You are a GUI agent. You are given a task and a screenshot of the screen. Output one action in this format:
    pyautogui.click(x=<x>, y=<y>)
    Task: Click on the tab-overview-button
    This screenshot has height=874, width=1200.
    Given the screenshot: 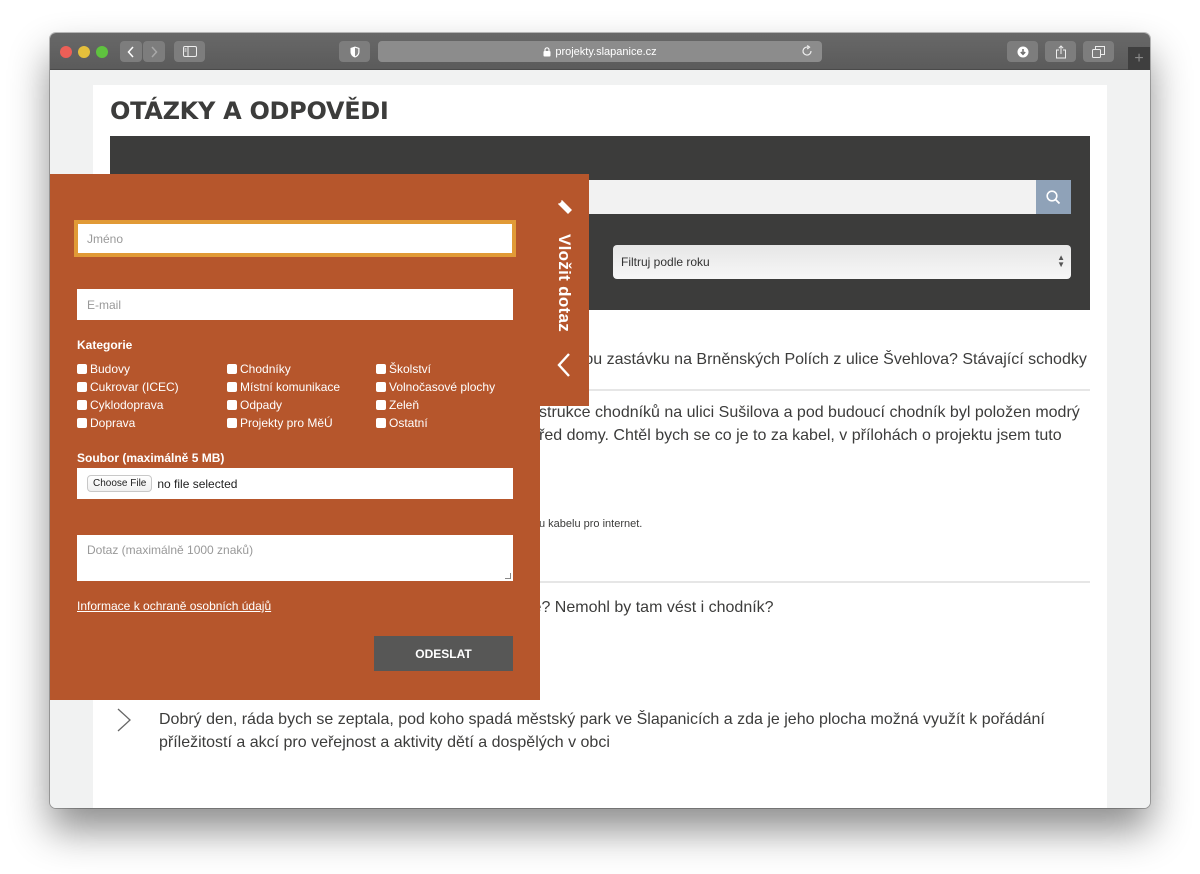 What is the action you would take?
    pyautogui.click(x=1098, y=51)
    